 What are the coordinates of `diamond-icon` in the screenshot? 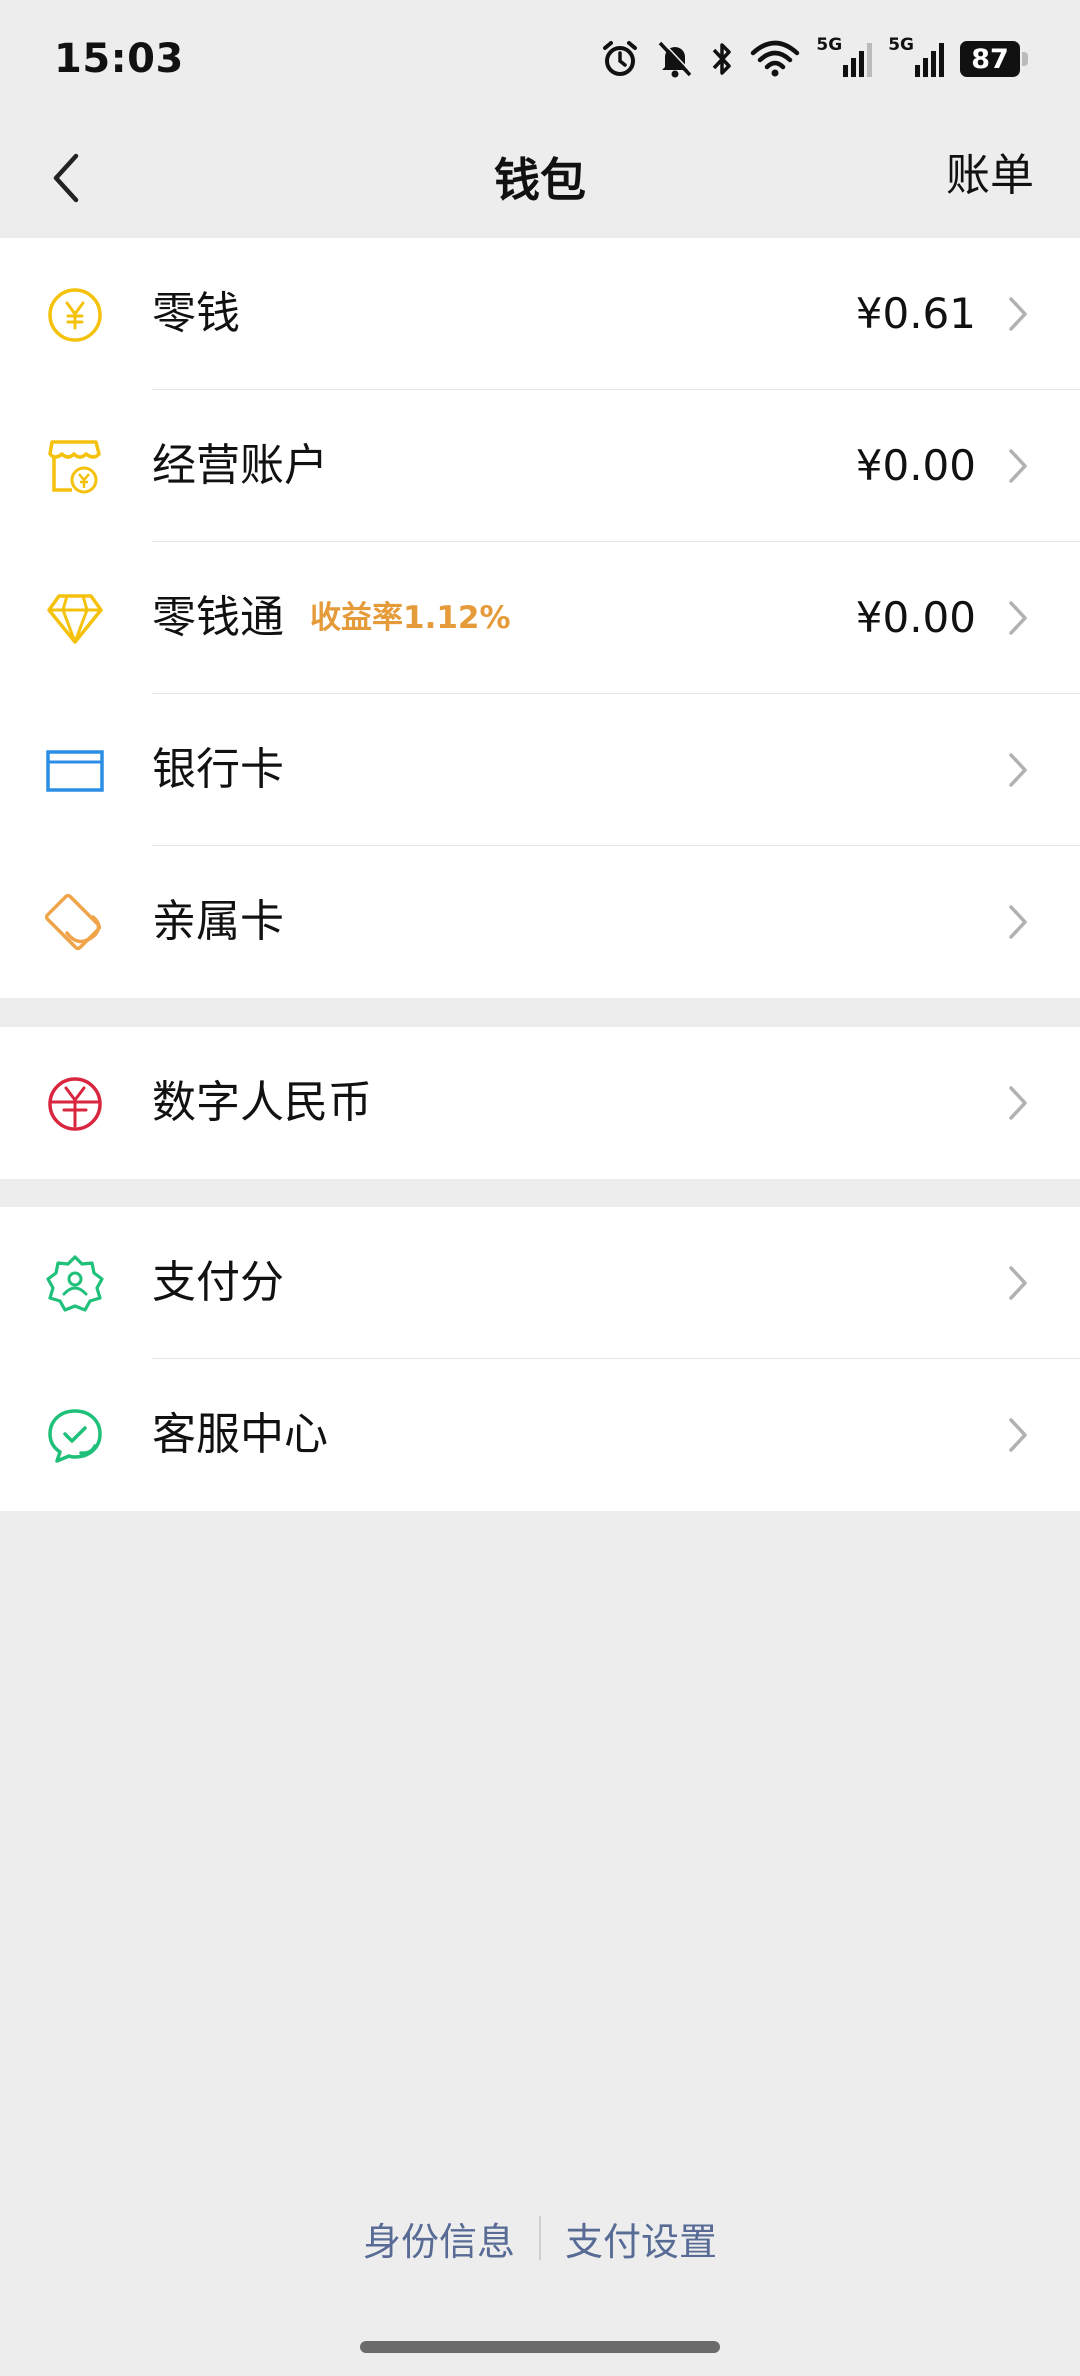 It's located at (75, 619).